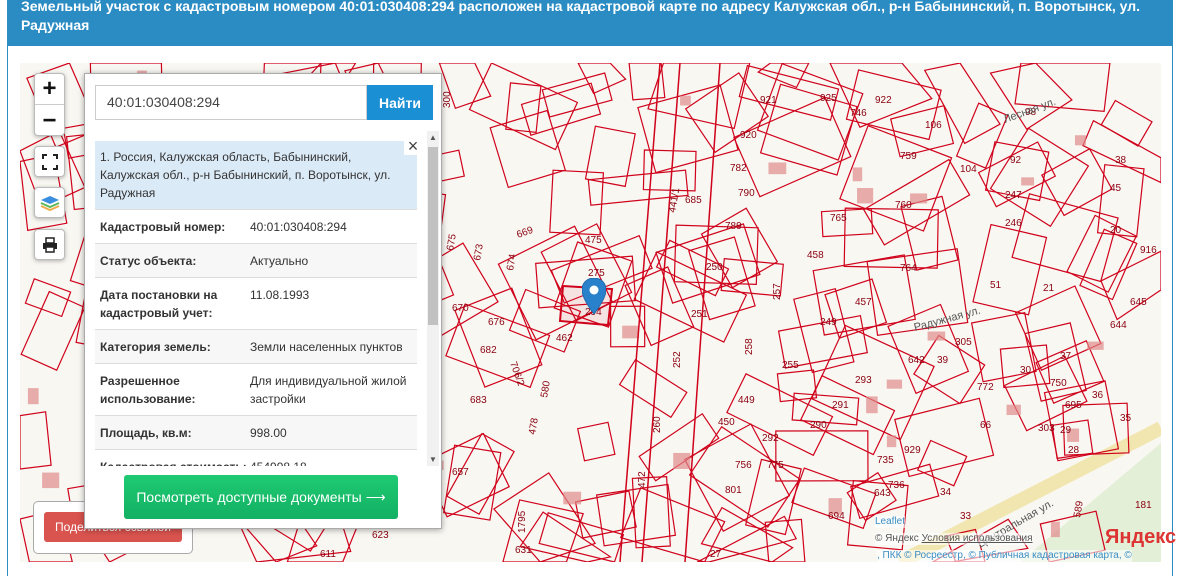 The image size is (1179, 576). I want to click on cadastral-search-input: 40:01:030408:294, so click(231, 102).